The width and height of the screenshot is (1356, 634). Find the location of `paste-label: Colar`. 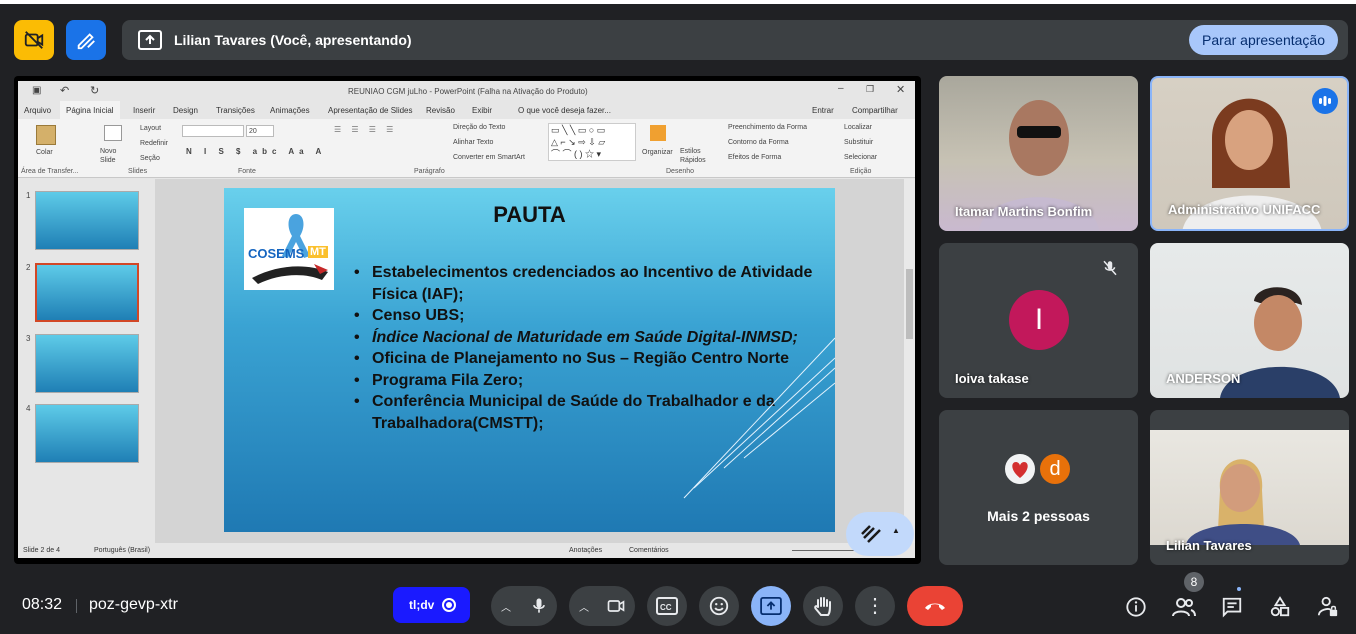

paste-label: Colar is located at coordinates (44, 152).